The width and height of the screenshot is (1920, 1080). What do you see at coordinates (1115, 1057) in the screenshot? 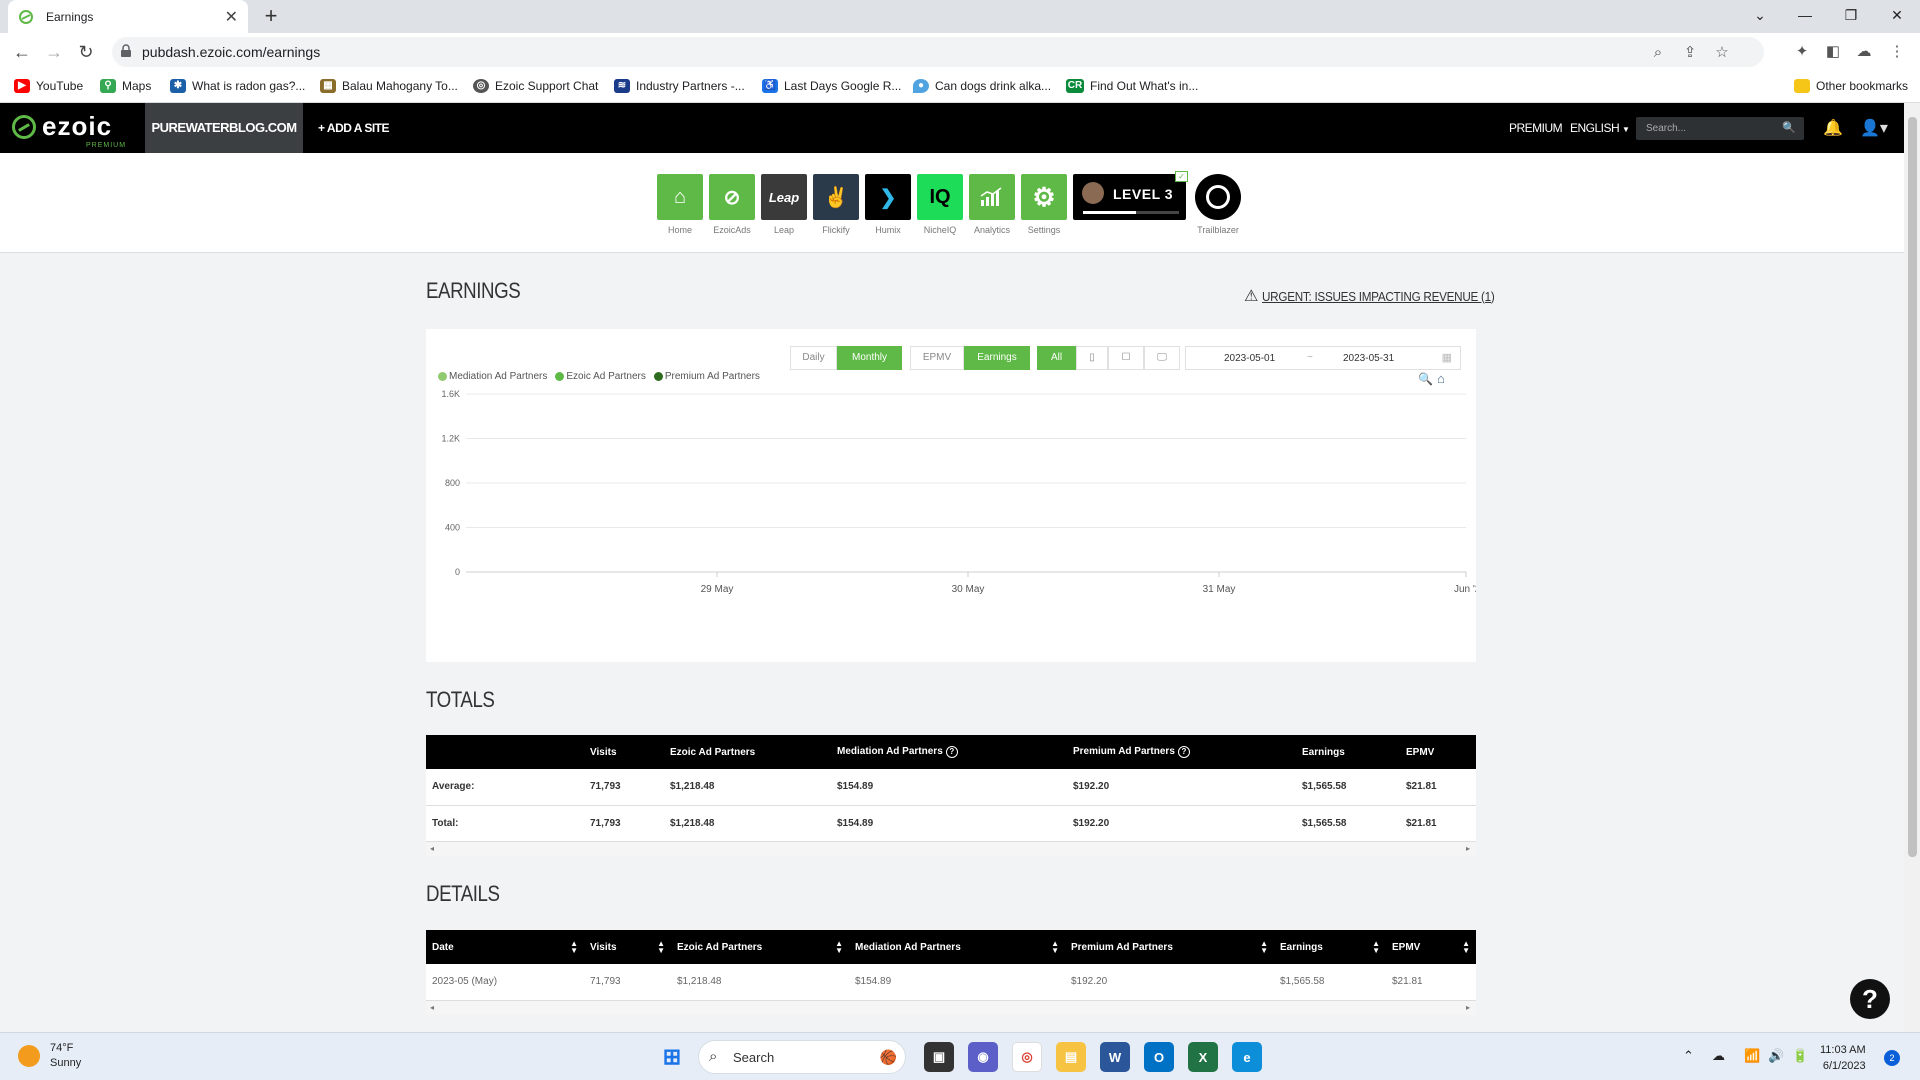
I see `word-icon: W` at bounding box center [1115, 1057].